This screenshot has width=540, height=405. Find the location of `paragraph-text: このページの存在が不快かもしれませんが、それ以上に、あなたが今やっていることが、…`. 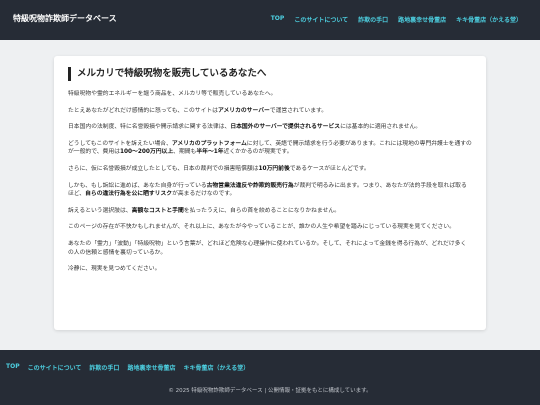

paragraph-text: このページの存在が不快かもしれませんが、それ以上に、あなたが今やっていることが、… is located at coordinates (261, 227).